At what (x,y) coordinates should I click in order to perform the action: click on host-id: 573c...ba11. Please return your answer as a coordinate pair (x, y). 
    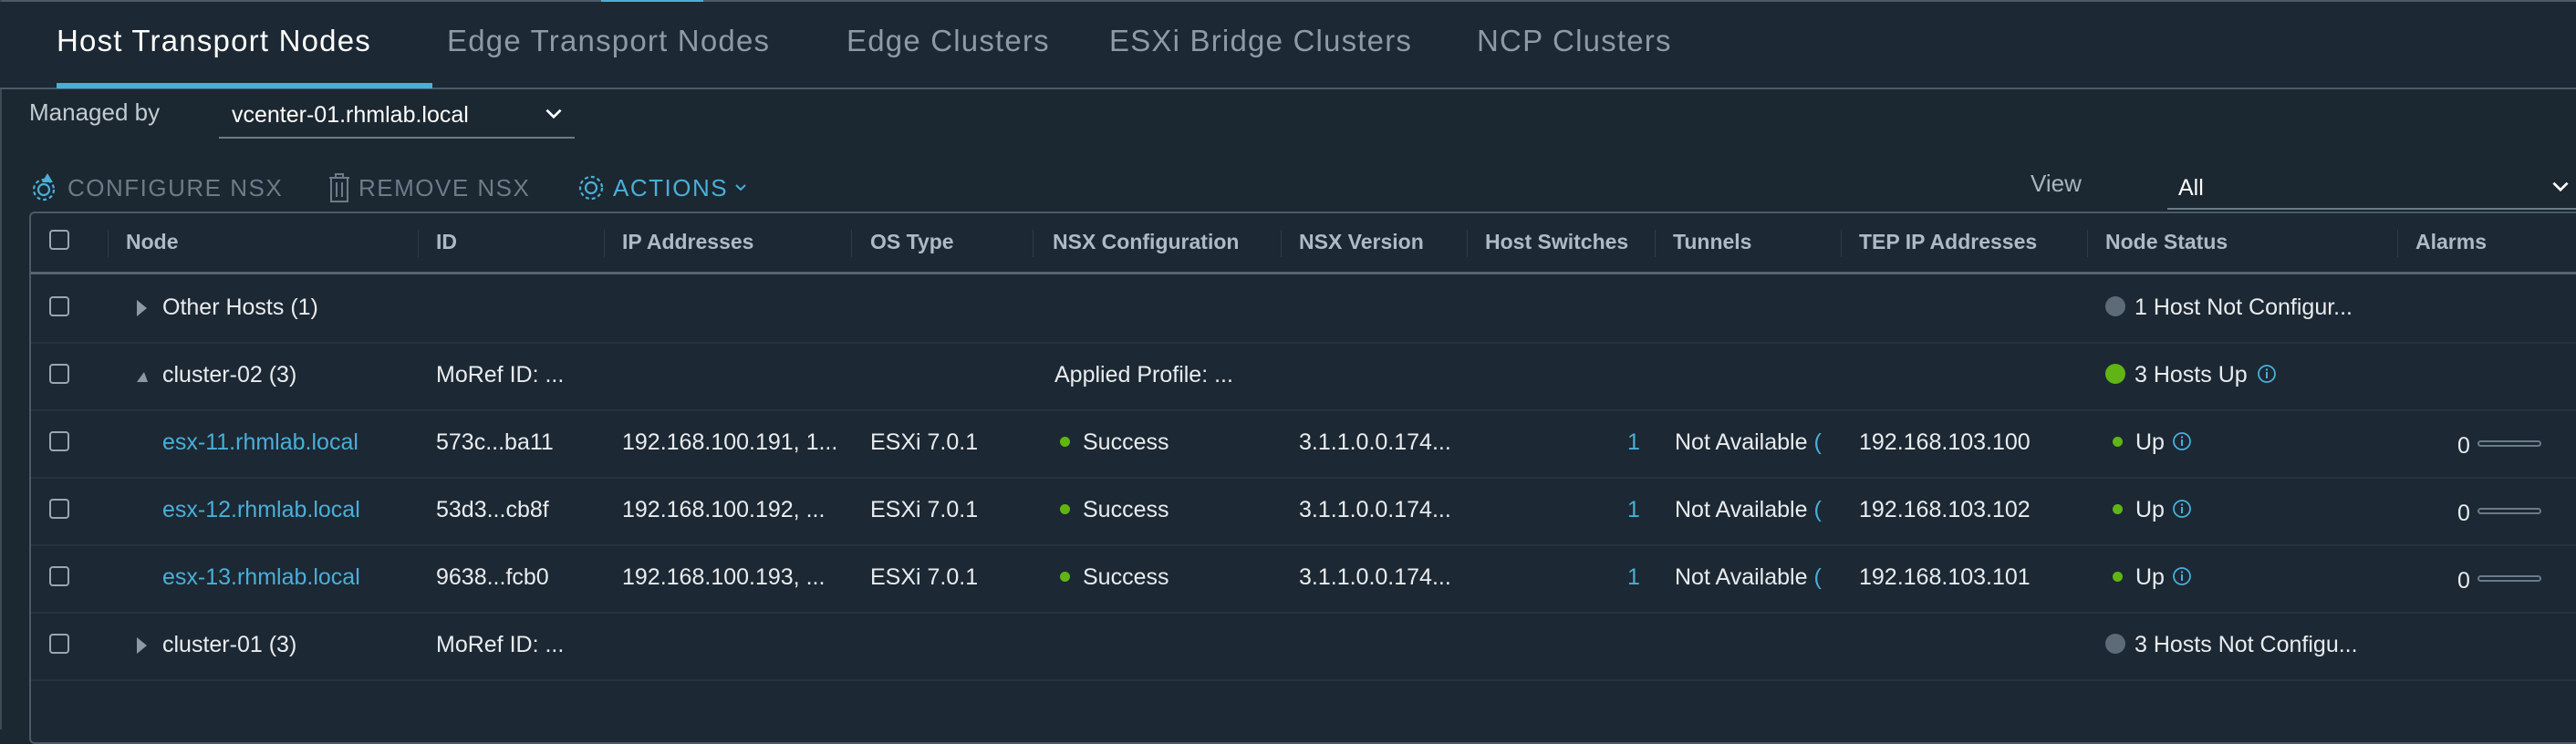
    Looking at the image, I should click on (495, 442).